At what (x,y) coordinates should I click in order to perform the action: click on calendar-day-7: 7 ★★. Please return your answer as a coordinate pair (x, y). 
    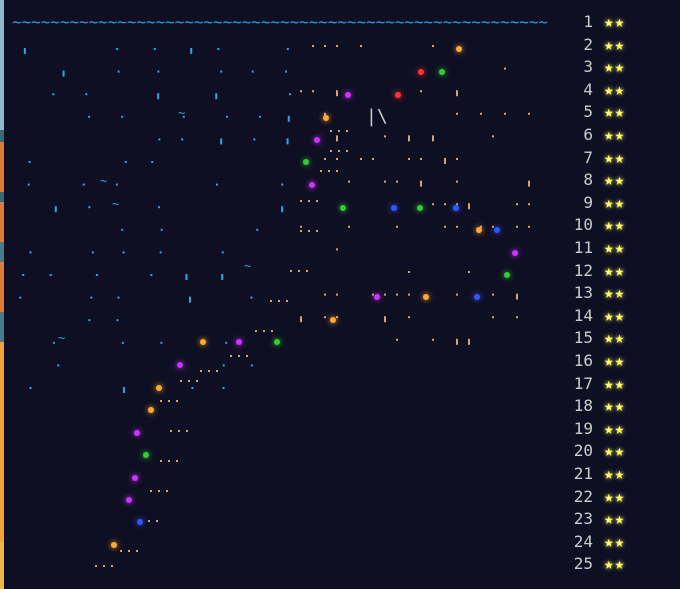
    Looking at the image, I should click on (620, 158).